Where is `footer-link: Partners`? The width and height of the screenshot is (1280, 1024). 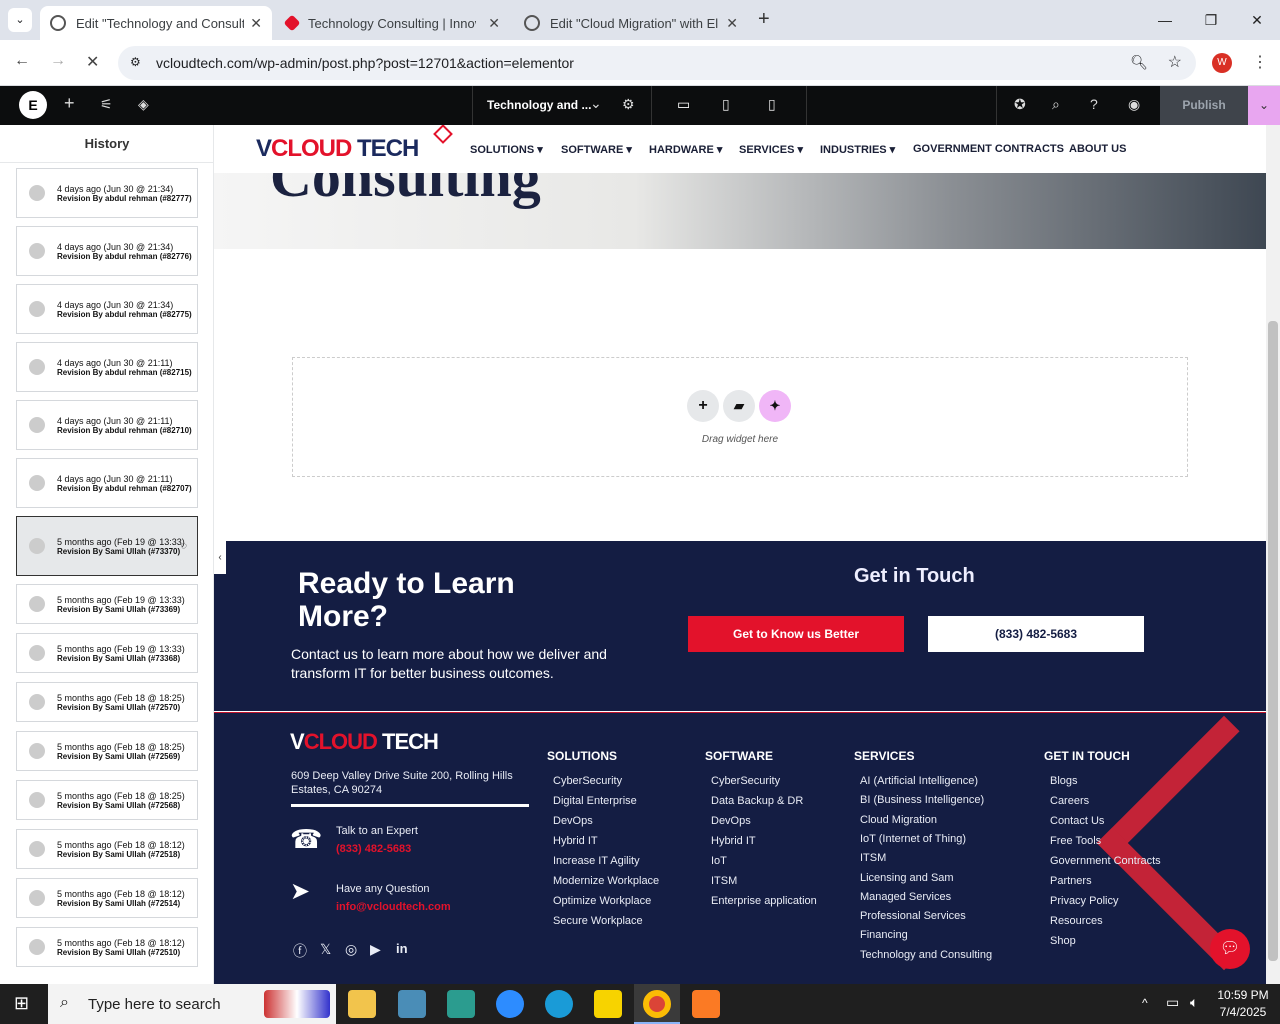 footer-link: Partners is located at coordinates (1071, 881).